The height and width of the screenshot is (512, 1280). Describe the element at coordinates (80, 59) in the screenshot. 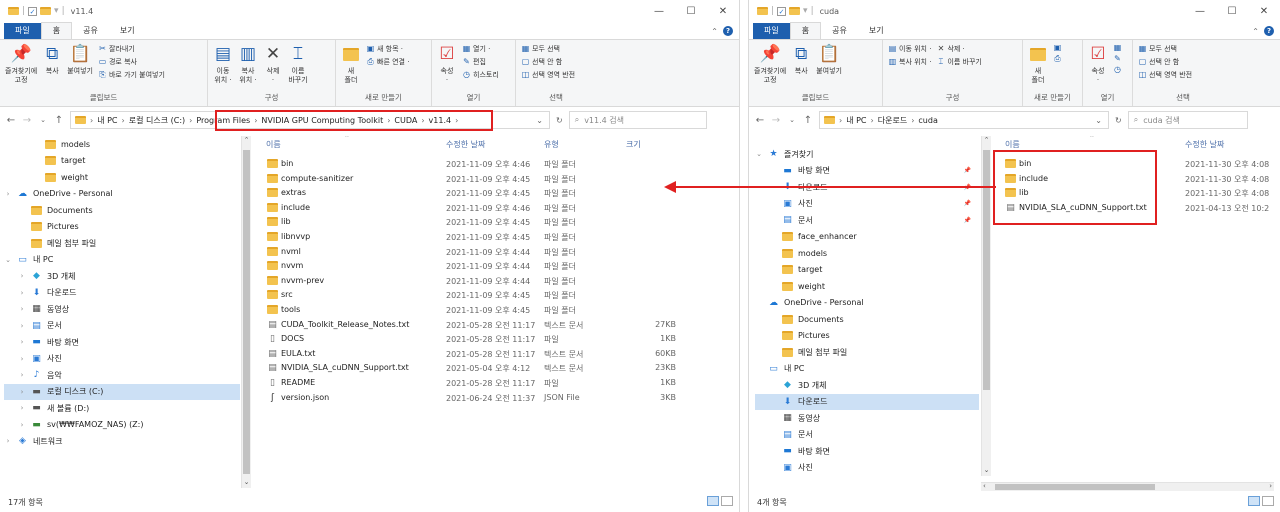

I see `paste-button: 📋 붙여넣기` at that location.